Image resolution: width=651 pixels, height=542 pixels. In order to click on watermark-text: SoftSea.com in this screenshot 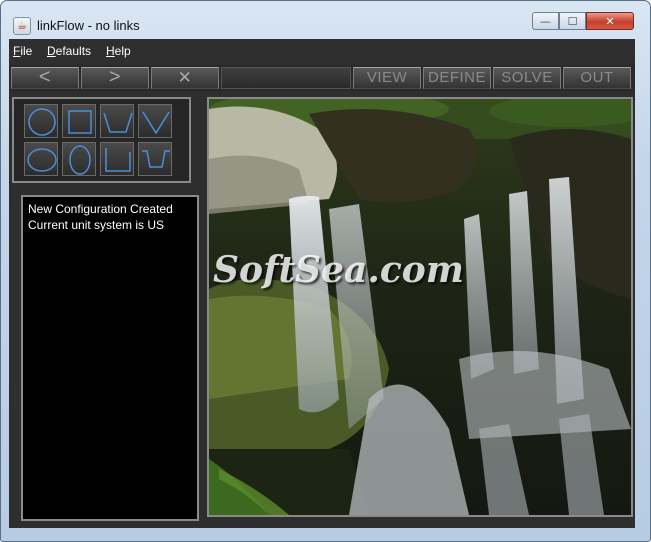, I will do `click(338, 270)`.